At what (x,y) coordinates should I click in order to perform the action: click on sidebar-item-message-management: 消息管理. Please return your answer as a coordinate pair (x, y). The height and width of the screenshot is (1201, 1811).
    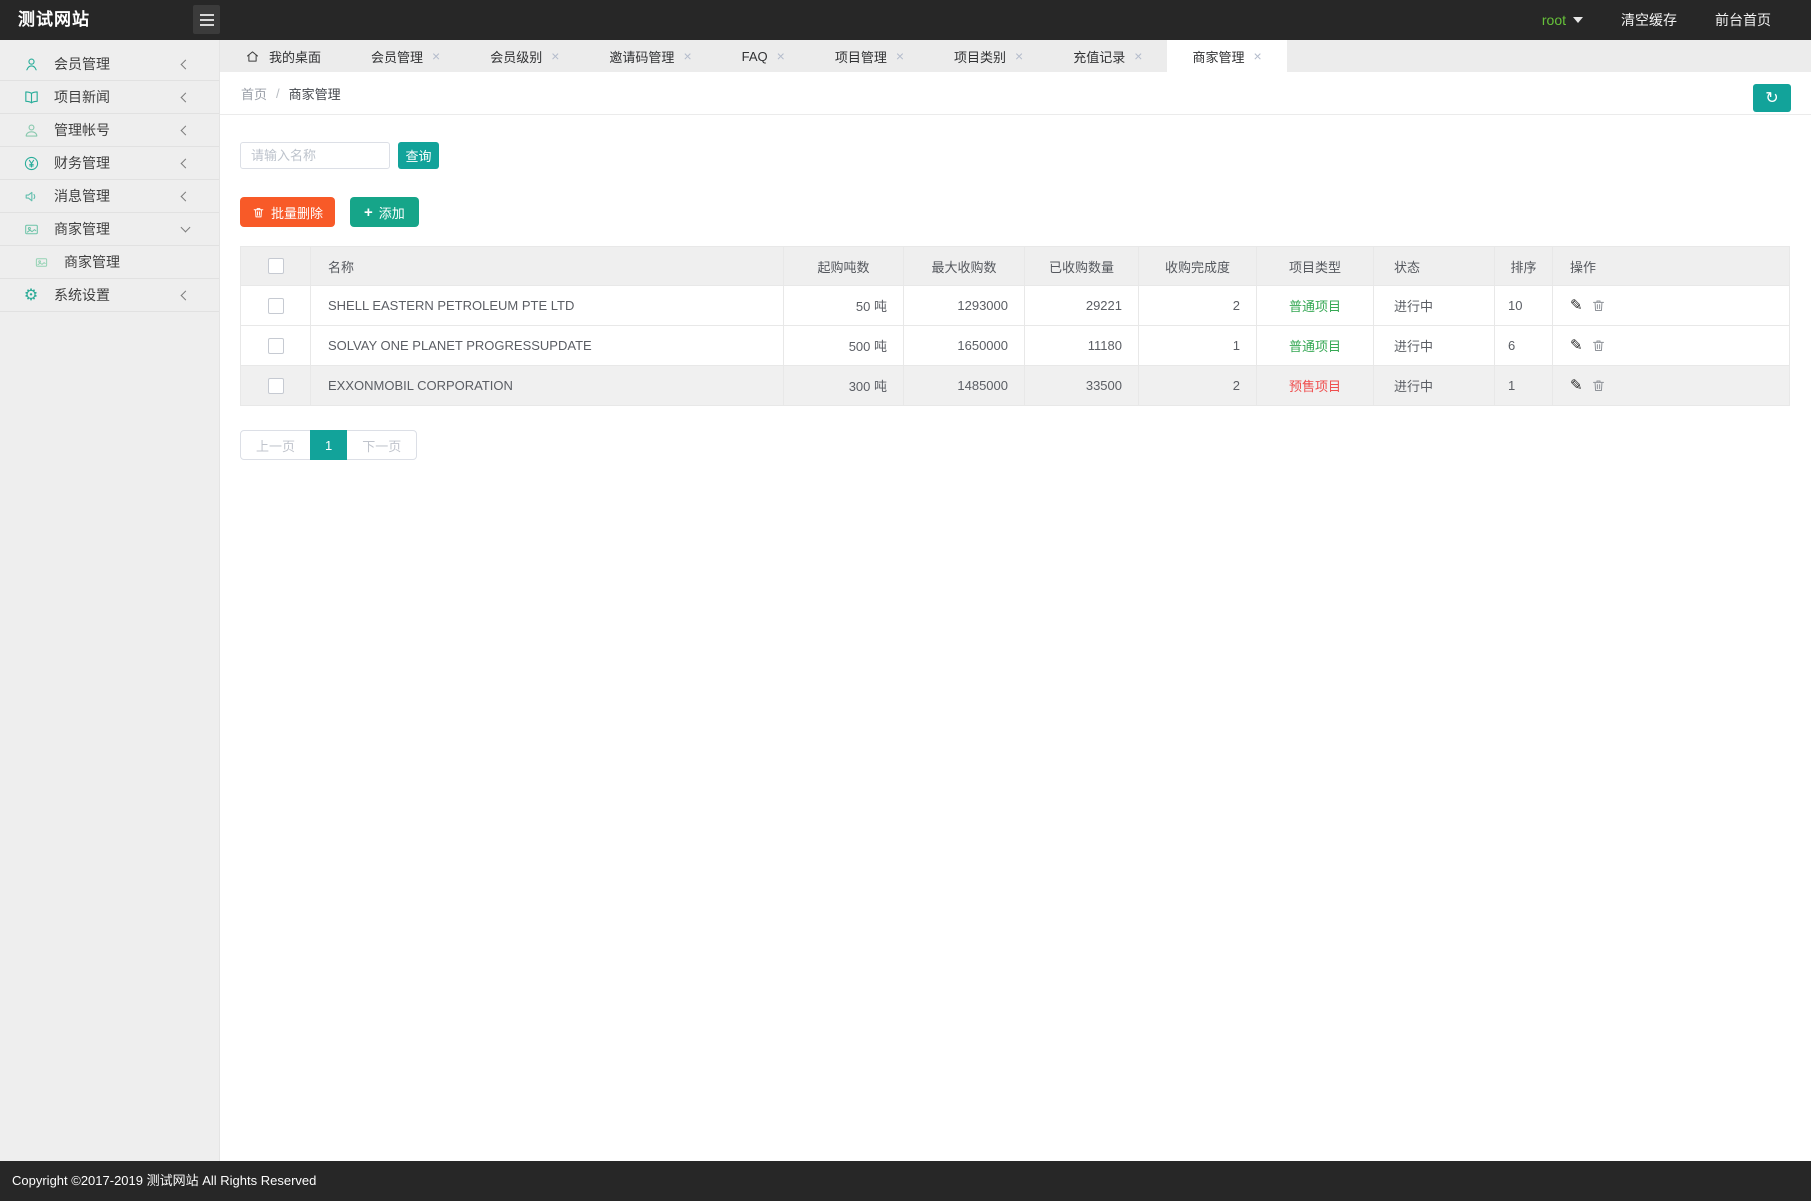
    Looking at the image, I should click on (109, 196).